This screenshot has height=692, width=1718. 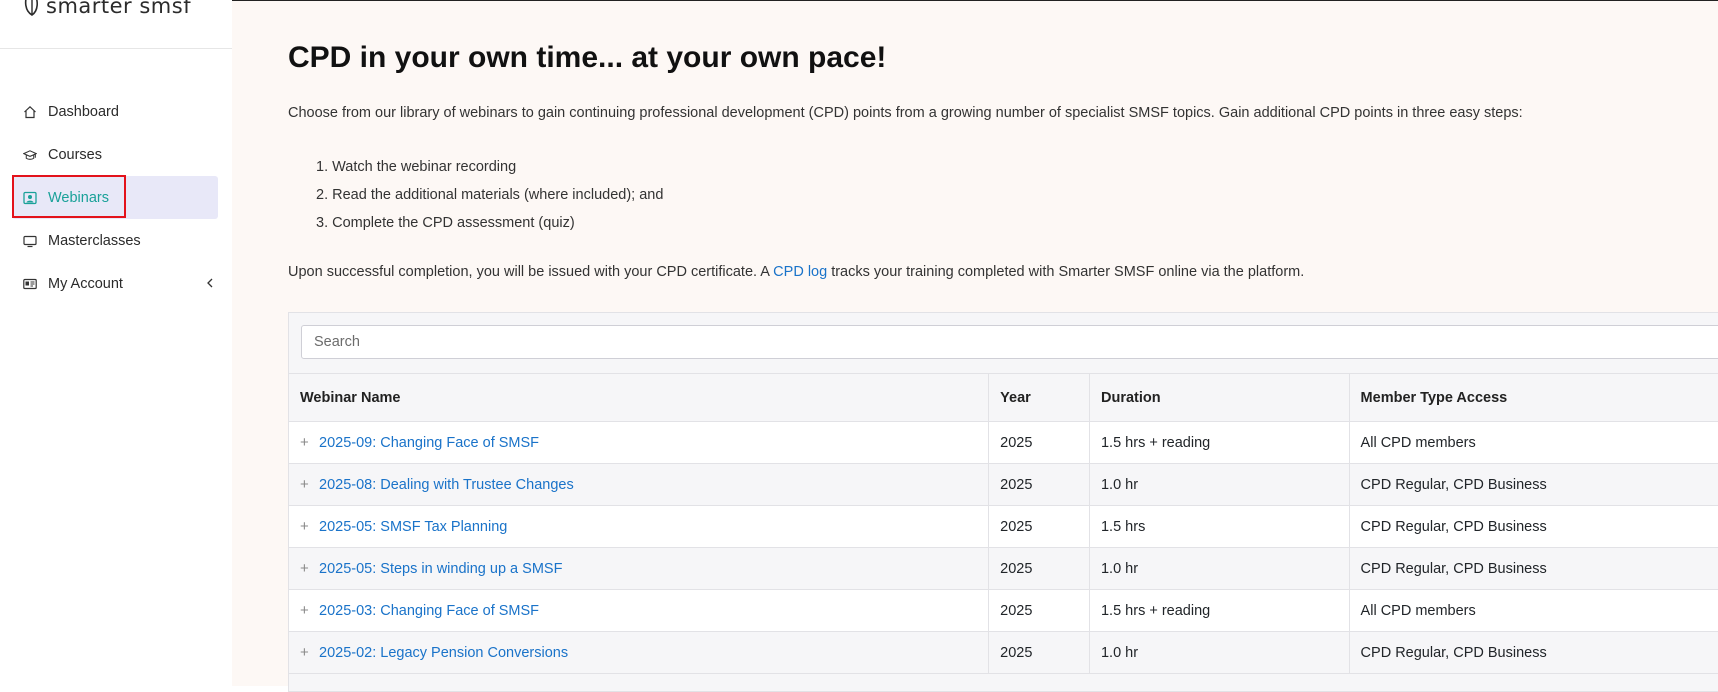 I want to click on webinar-link: 2025-09: Changing Face of SMSF, so click(x=429, y=443).